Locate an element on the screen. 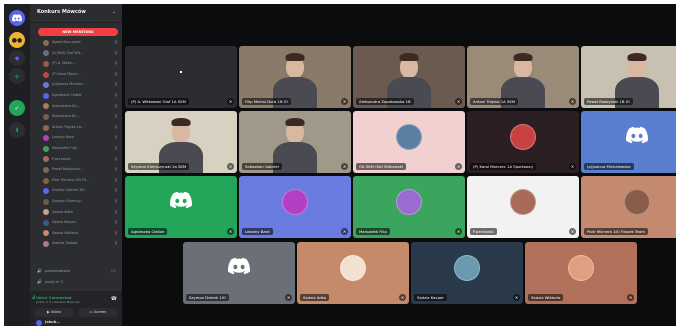 This screenshot has width=681, height=330. voice-participant: Sędzia Kacper 🎙 is located at coordinates (77, 223).